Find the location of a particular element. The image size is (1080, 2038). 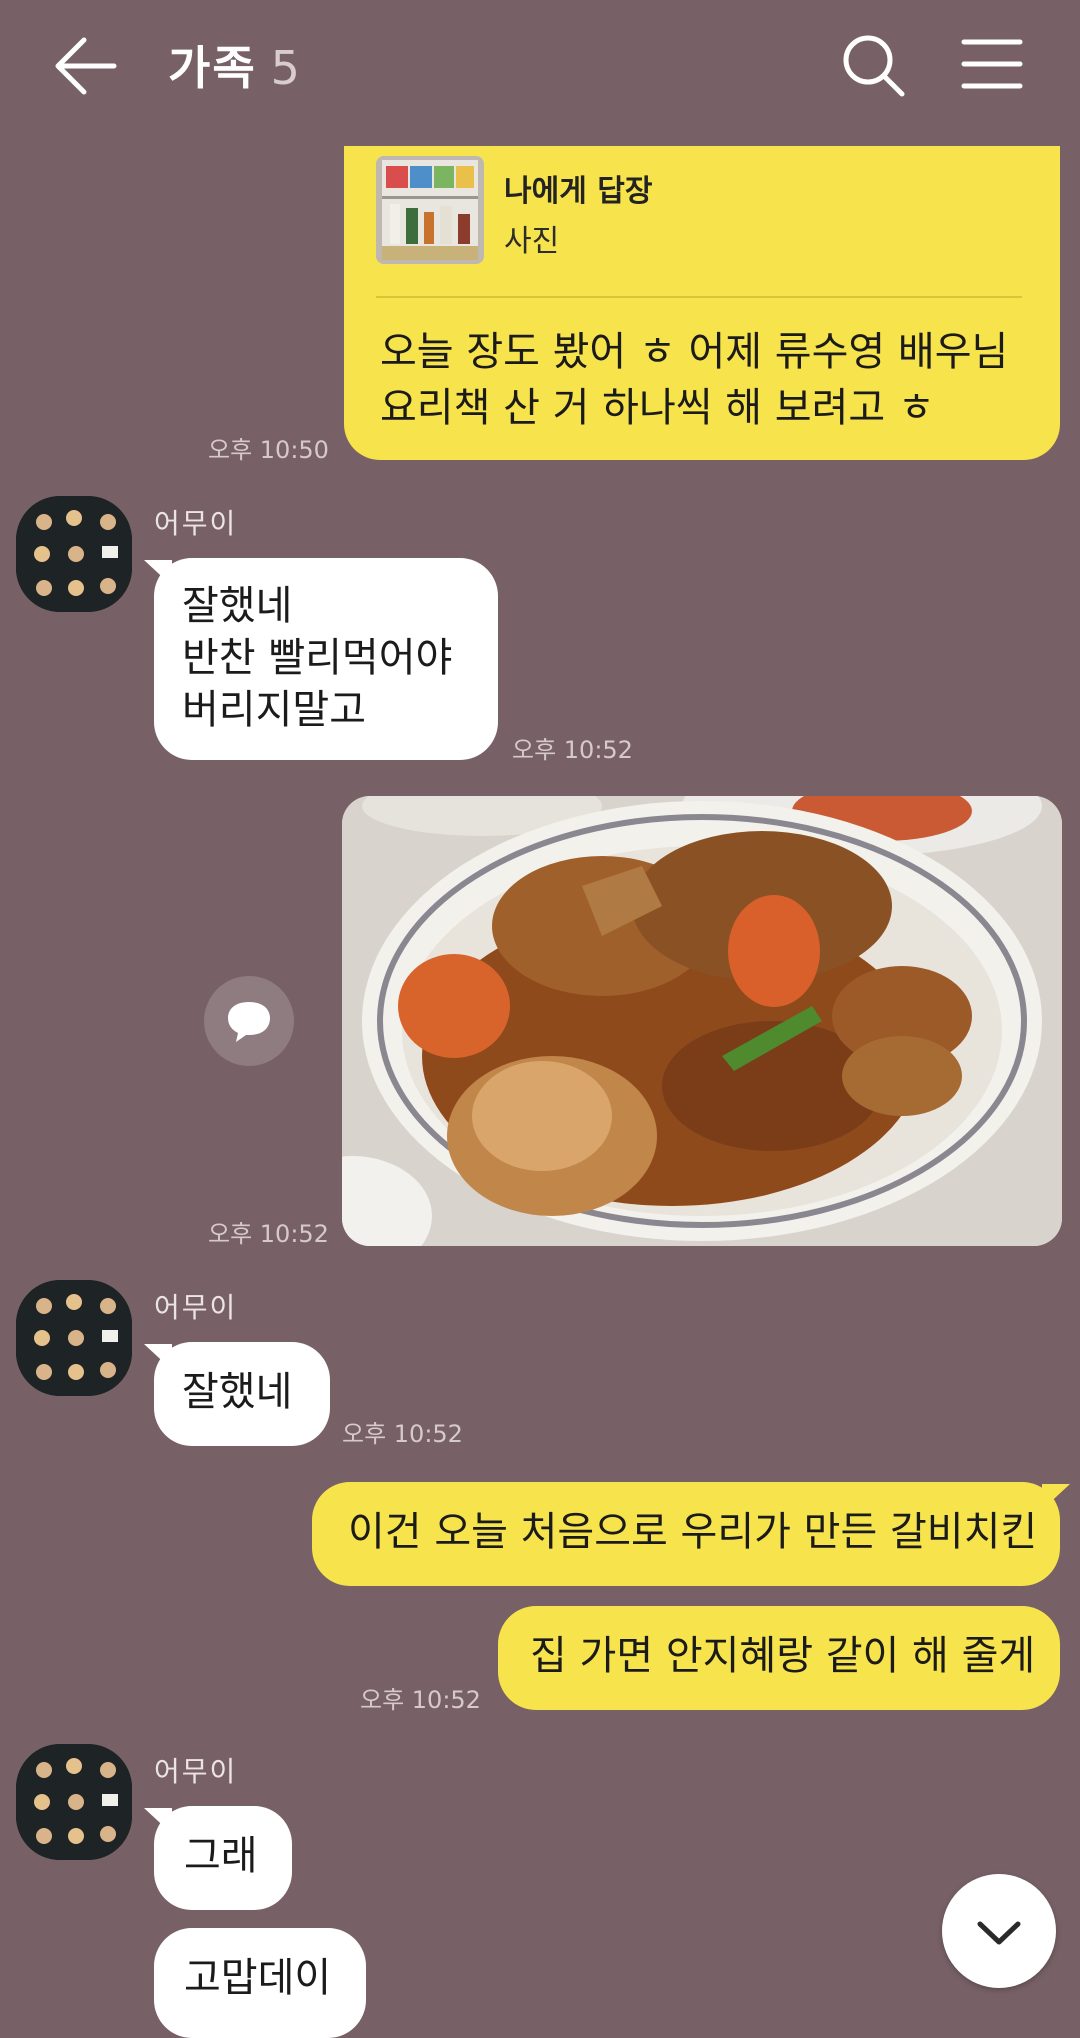

search-button is located at coordinates (873, 65).